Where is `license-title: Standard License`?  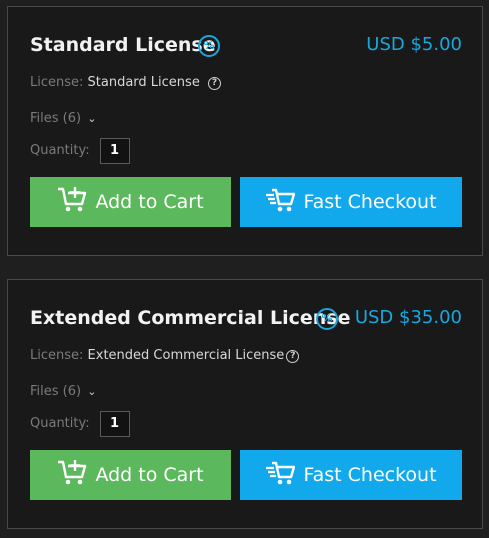
license-title: Standard License is located at coordinates (123, 45).